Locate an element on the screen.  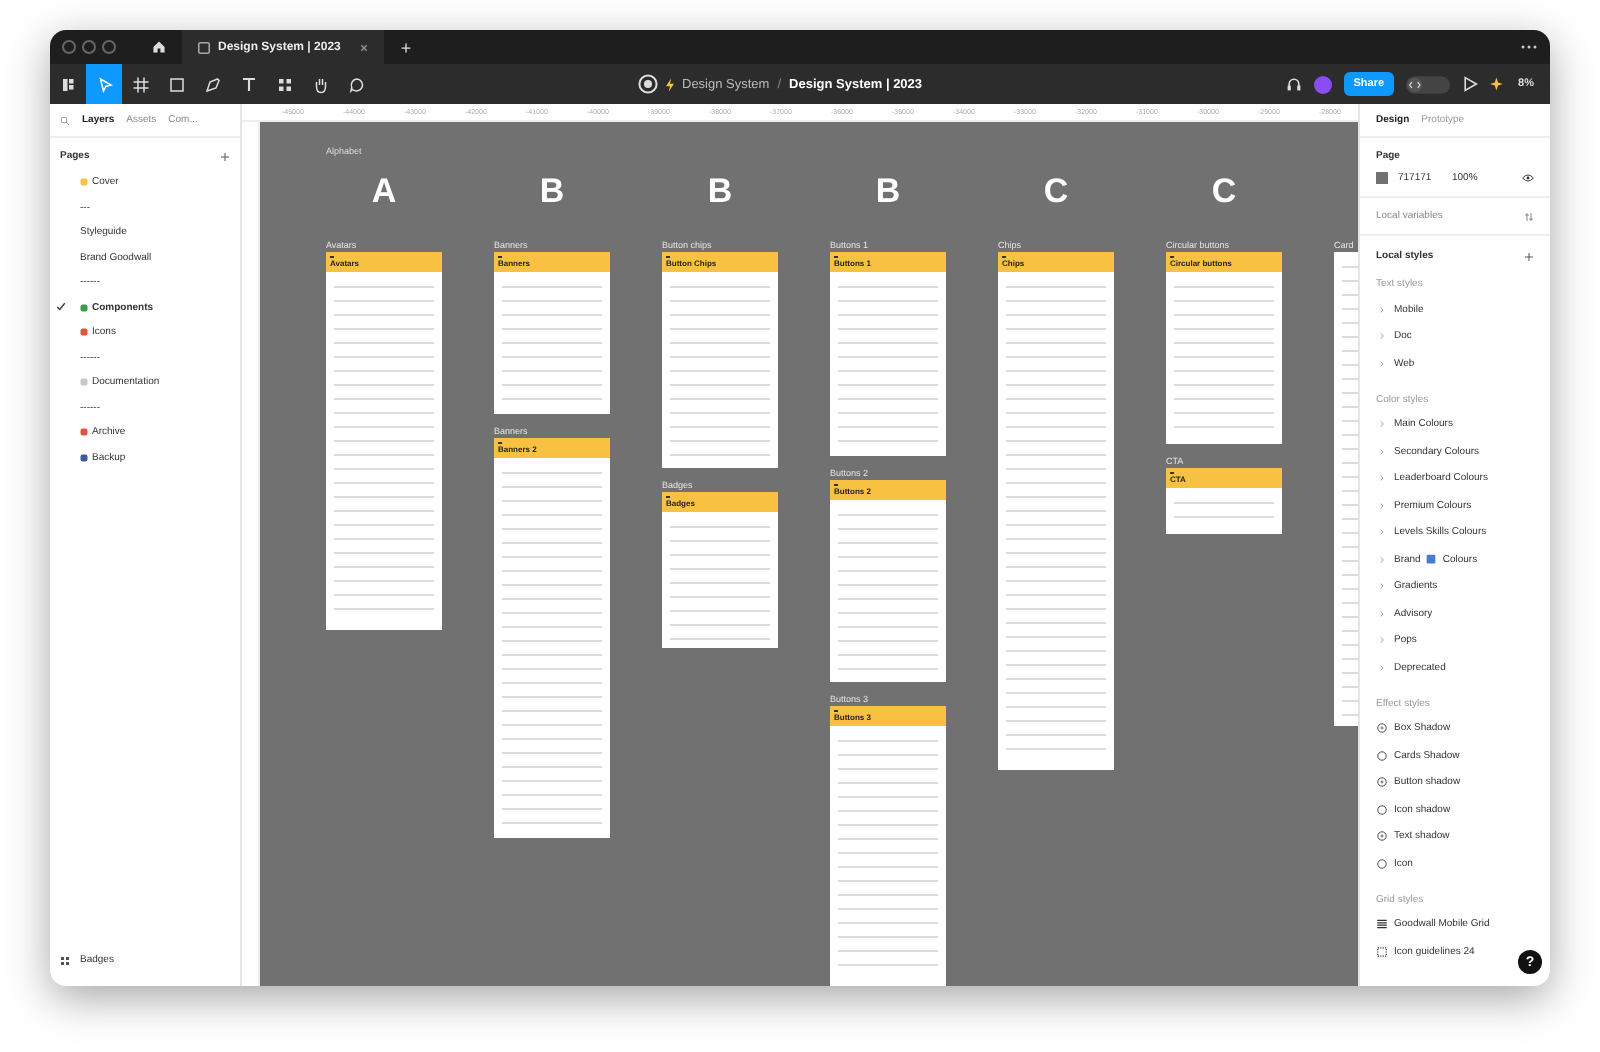
more-icon is located at coordinates (1529, 47).